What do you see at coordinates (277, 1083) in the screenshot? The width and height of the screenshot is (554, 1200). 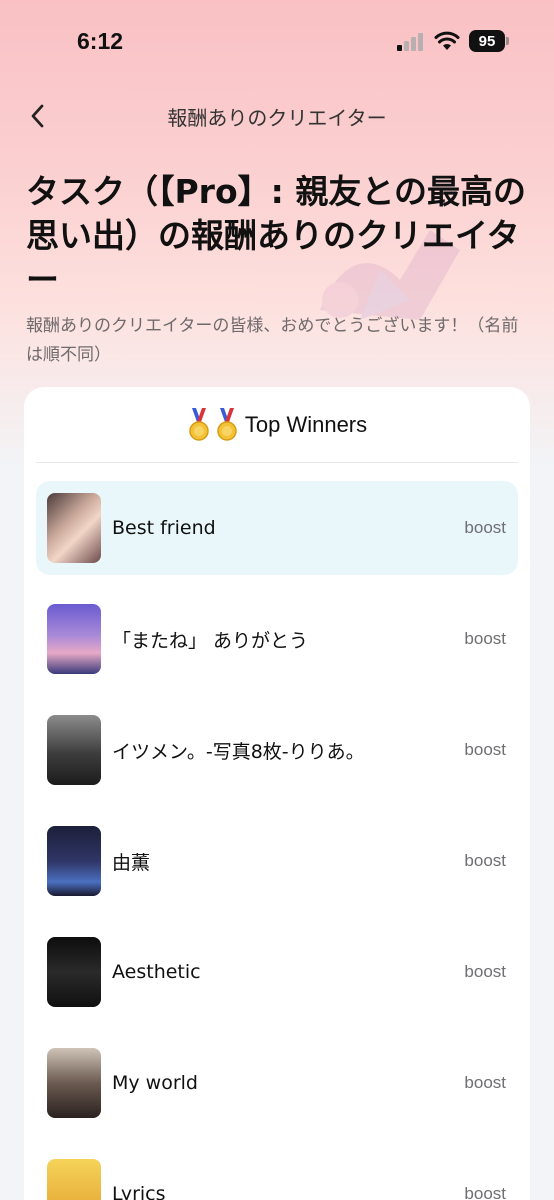 I see `winner-row: My world boost` at bounding box center [277, 1083].